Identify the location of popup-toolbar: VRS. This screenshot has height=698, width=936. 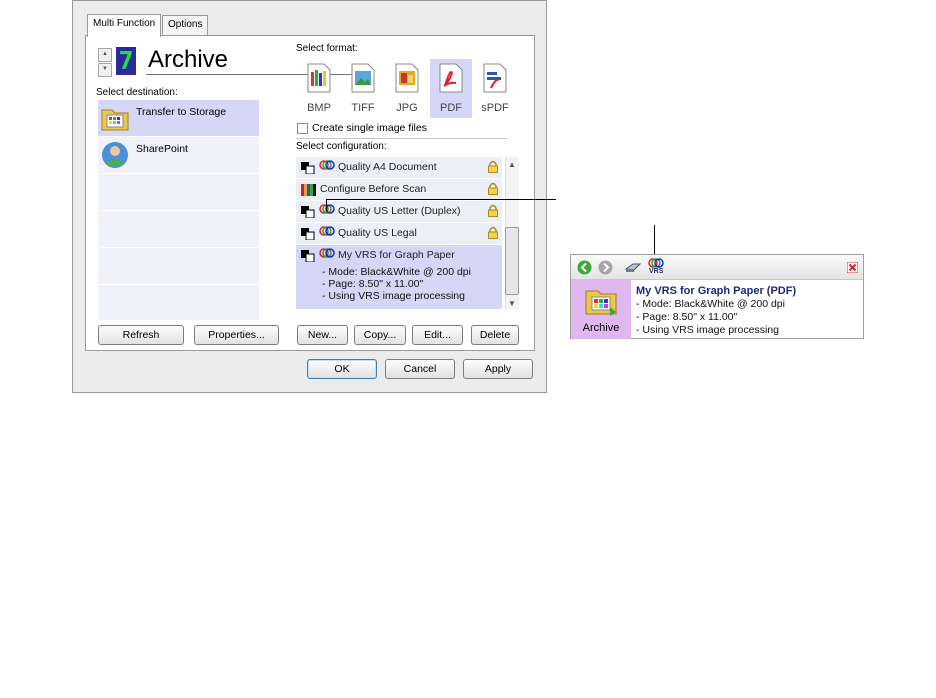
(717, 267).